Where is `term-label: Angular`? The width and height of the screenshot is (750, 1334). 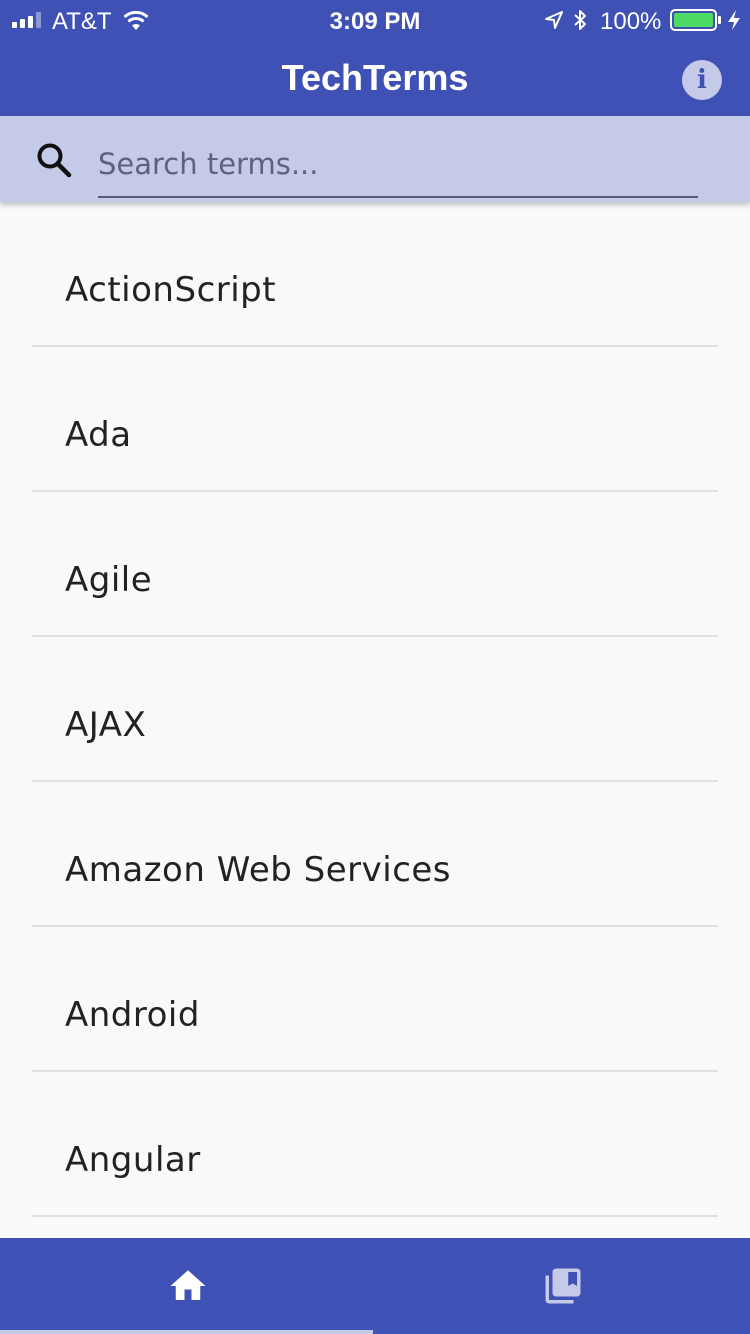 term-label: Angular is located at coordinates (133, 1160).